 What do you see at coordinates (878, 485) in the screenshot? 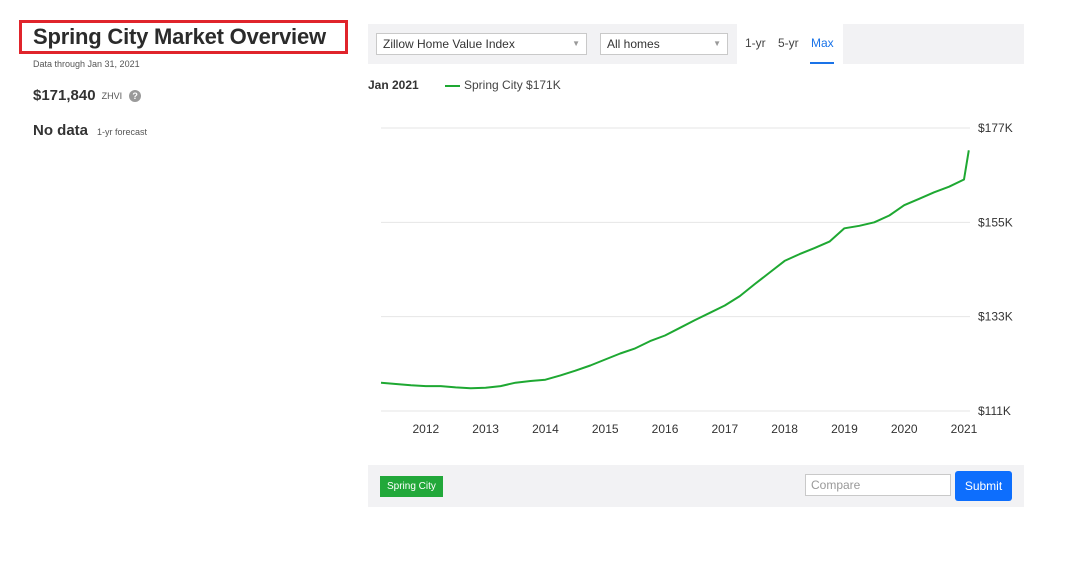
I see `compare-input` at bounding box center [878, 485].